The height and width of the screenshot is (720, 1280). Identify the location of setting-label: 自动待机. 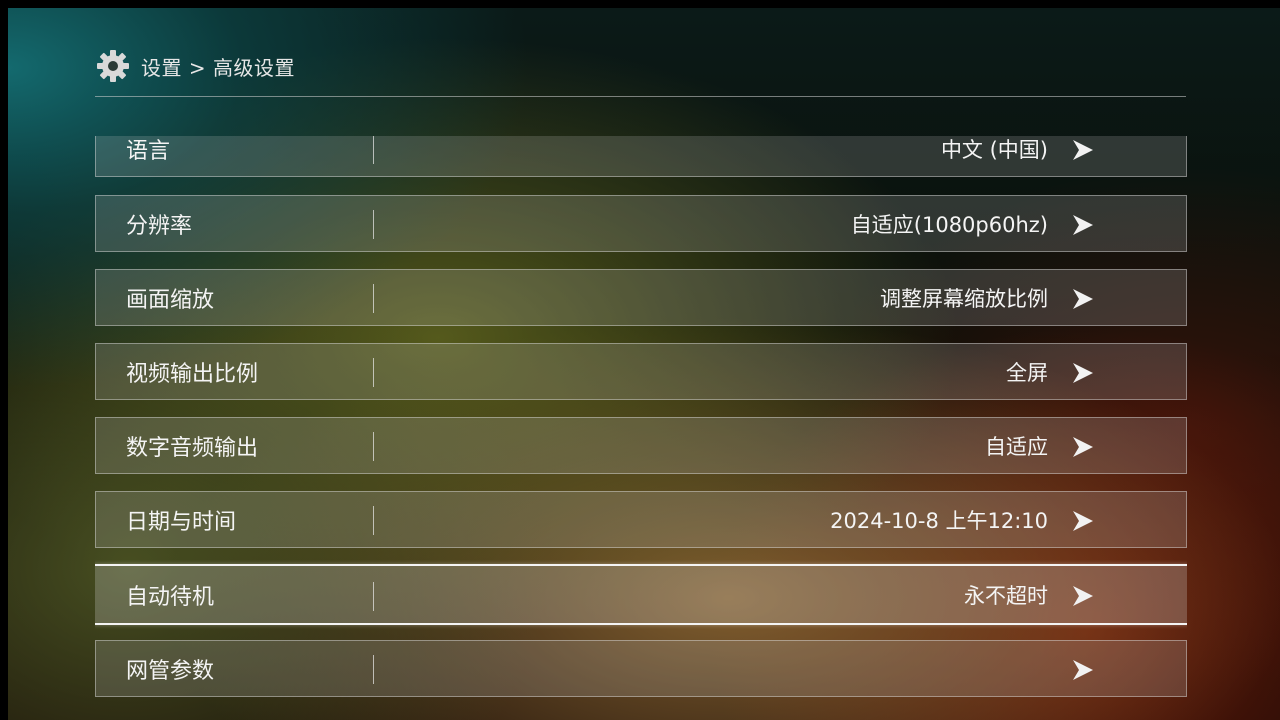
(170, 597).